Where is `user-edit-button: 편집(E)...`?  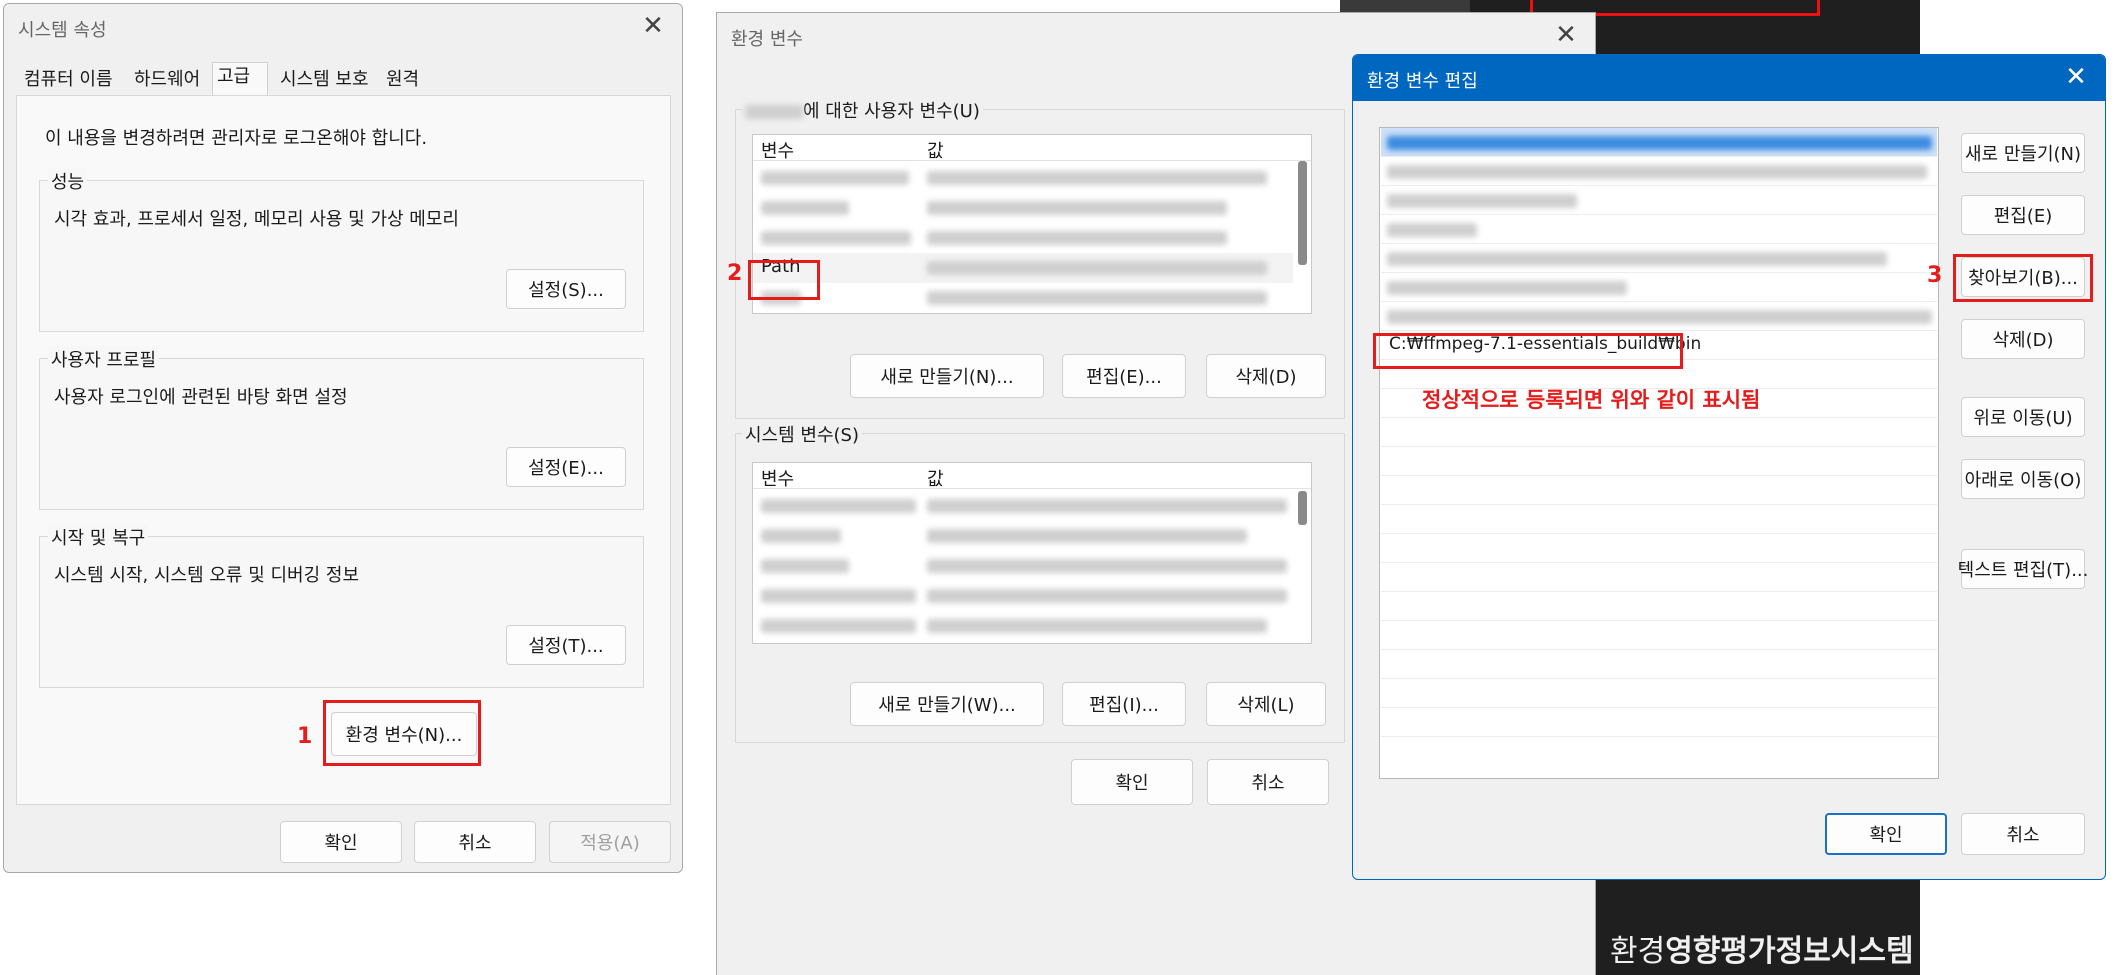
user-edit-button: 편집(E)... is located at coordinates (1124, 376).